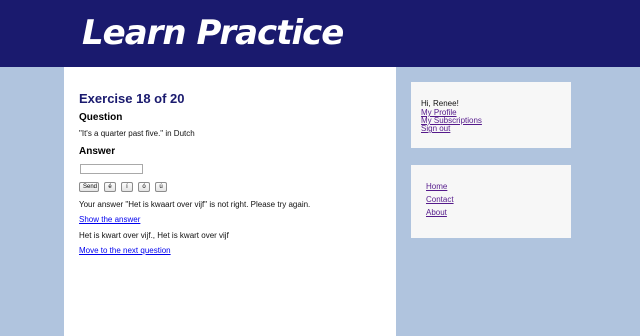 This screenshot has height=336, width=640. I want to click on send-button: Send, so click(89, 187).